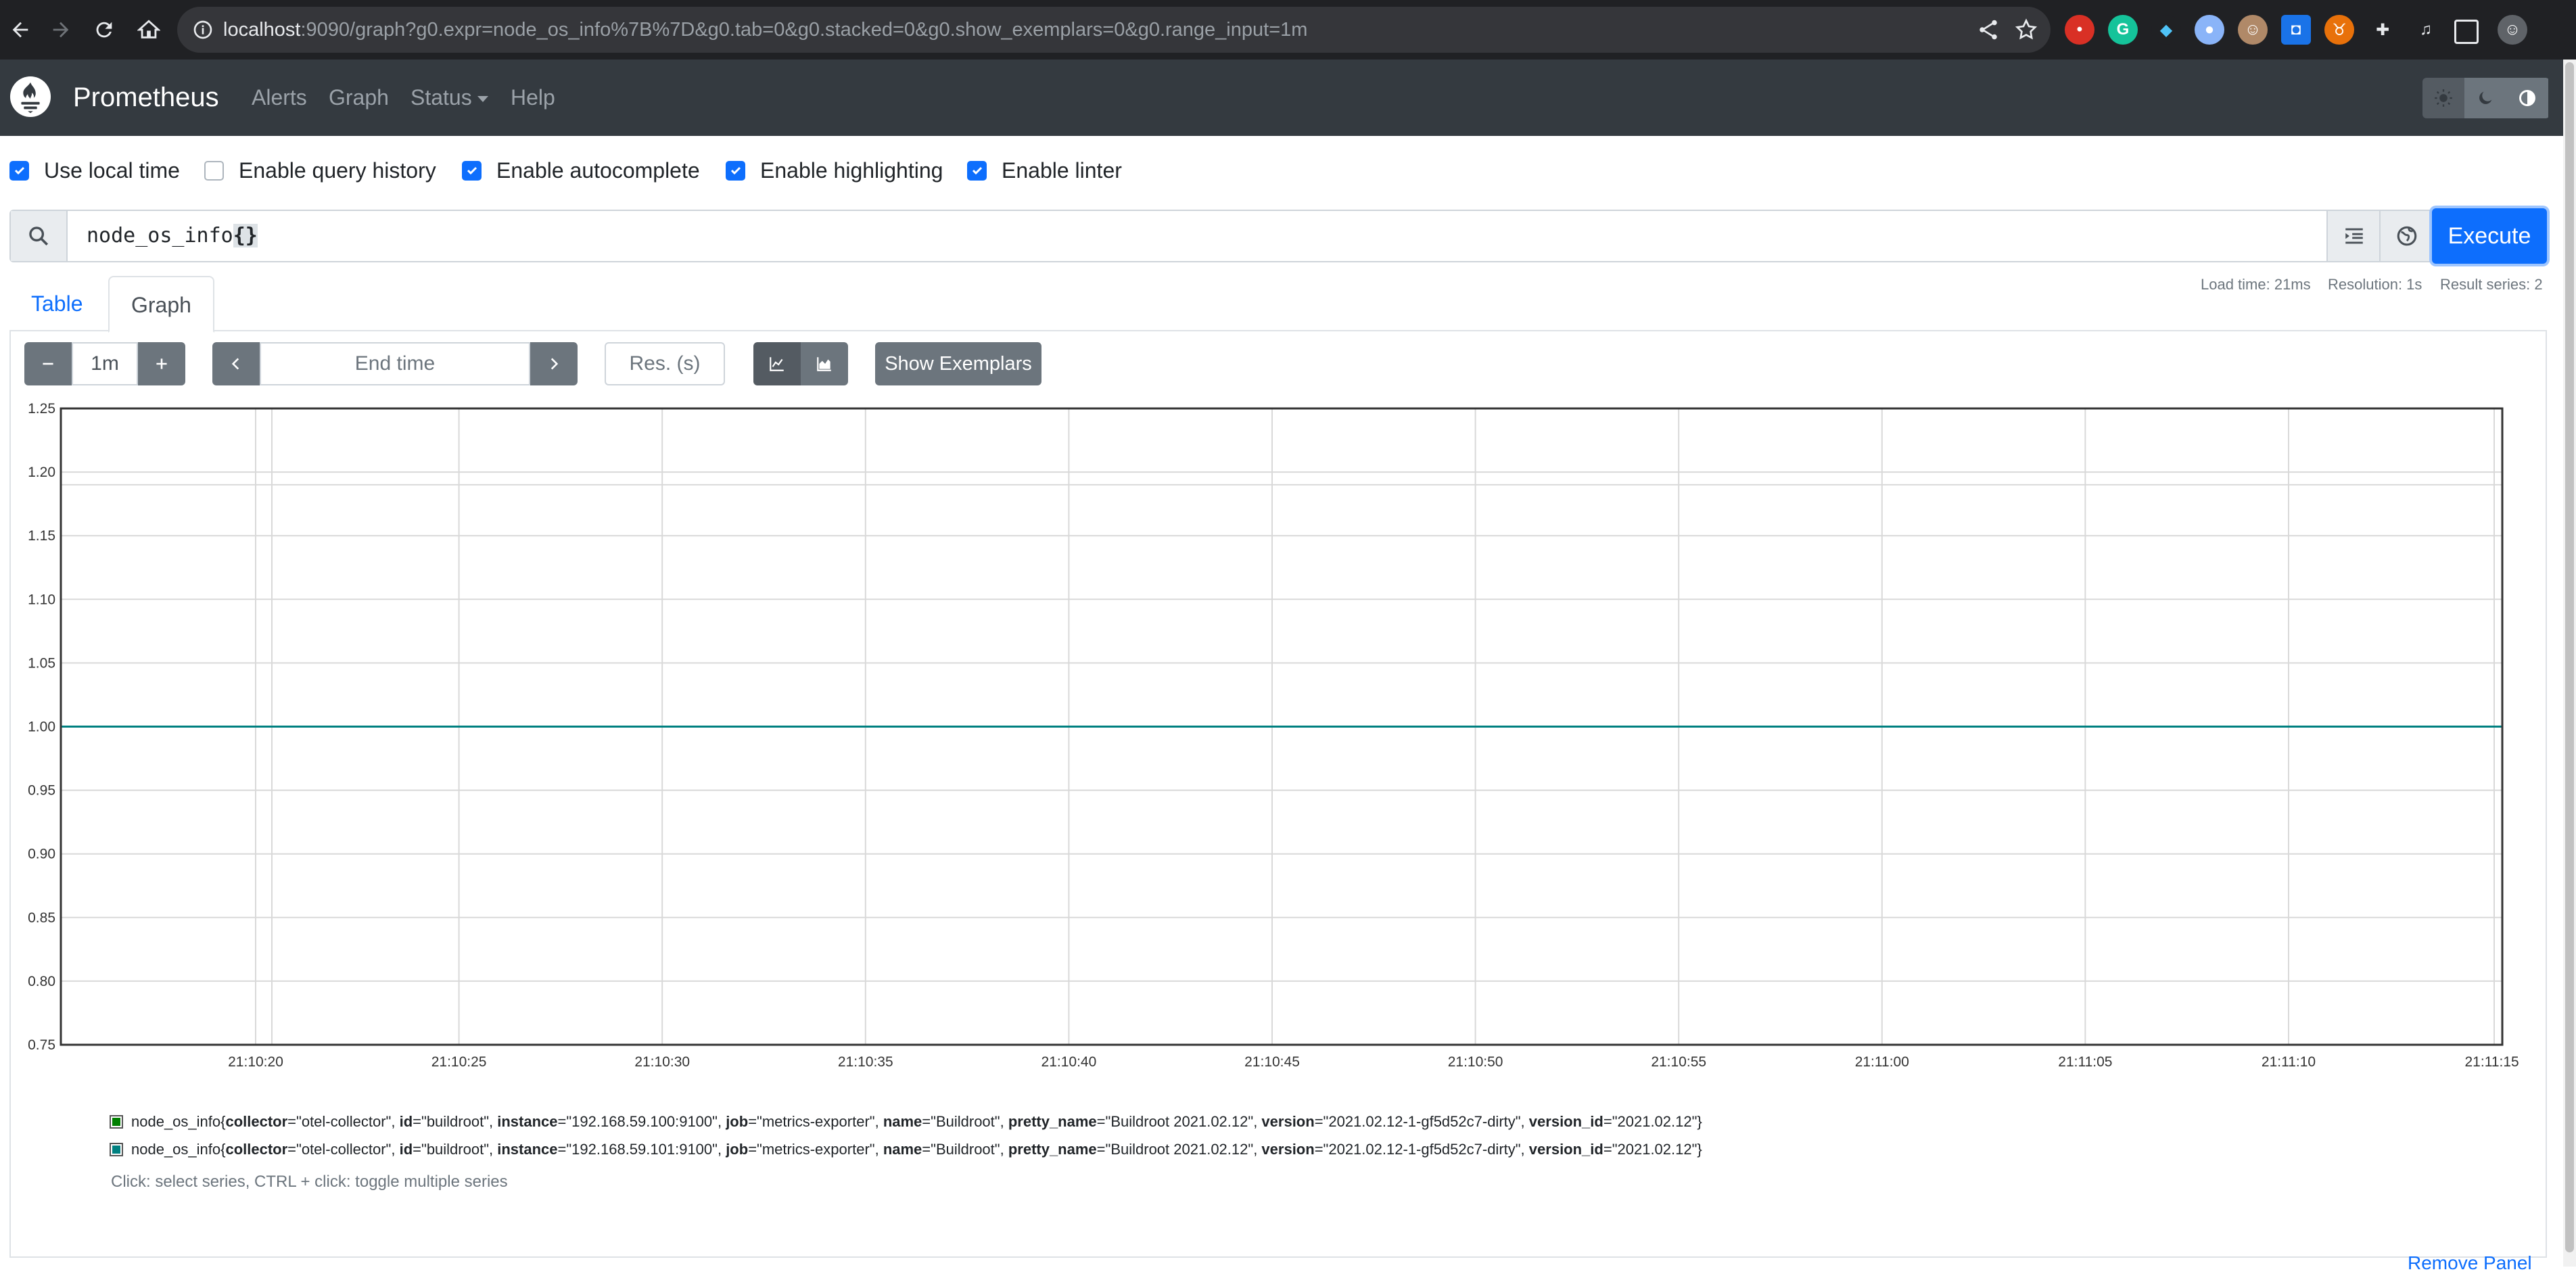 Image resolution: width=2576 pixels, height=1274 pixels. Describe the element at coordinates (2426, 30) in the screenshot. I see `media-ext-icon: ♫` at that location.